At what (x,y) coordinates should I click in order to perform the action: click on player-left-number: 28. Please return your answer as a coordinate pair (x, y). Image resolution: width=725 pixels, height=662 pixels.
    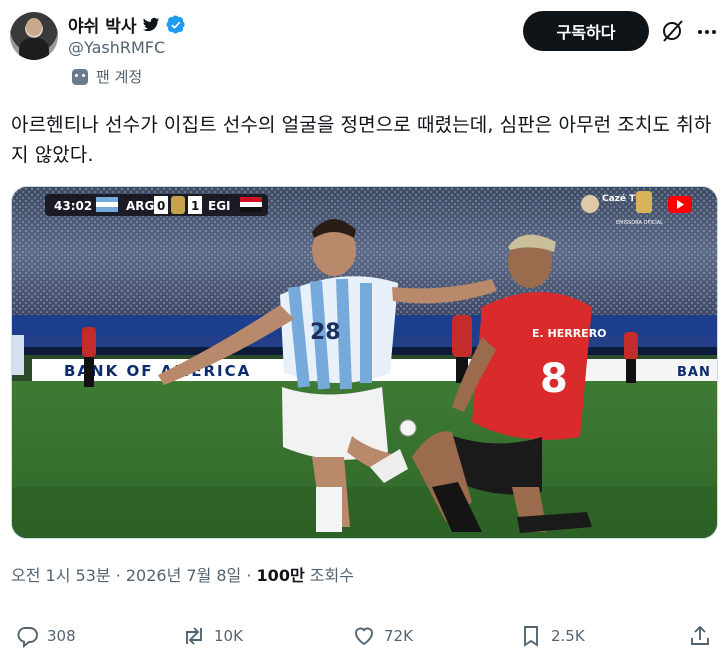
    Looking at the image, I should click on (325, 332).